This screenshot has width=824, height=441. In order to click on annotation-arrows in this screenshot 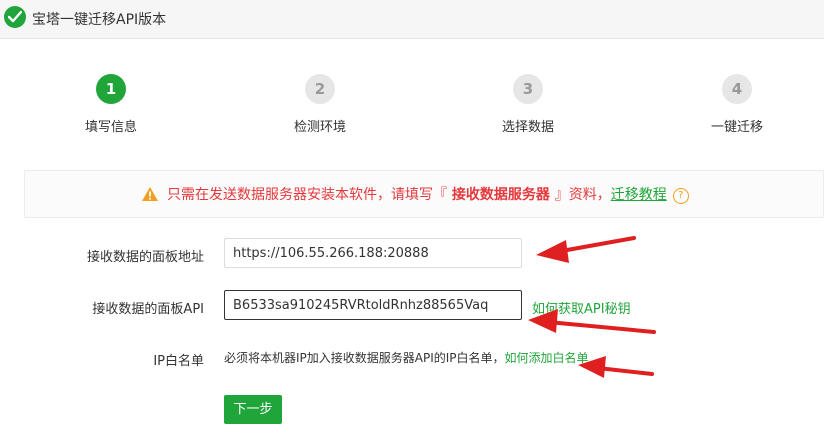, I will do `click(592, 307)`.